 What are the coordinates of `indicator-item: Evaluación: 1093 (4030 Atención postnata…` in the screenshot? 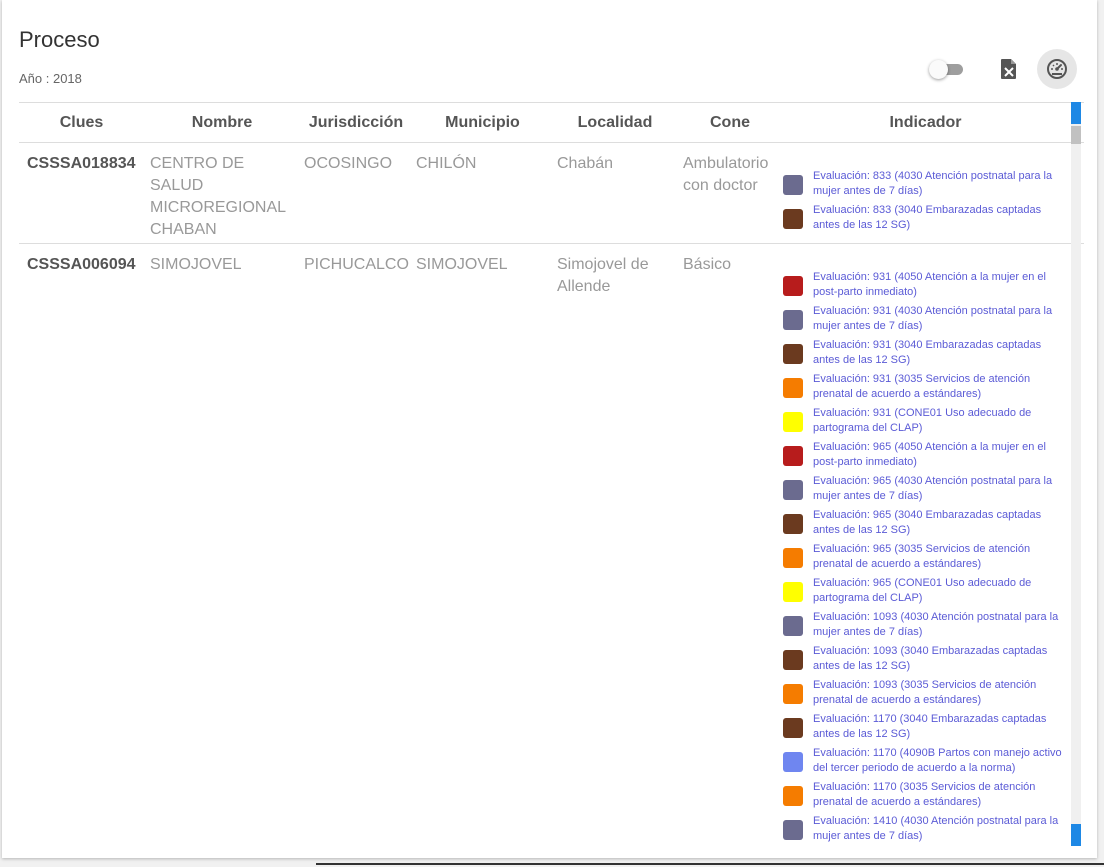 It's located at (925, 625).